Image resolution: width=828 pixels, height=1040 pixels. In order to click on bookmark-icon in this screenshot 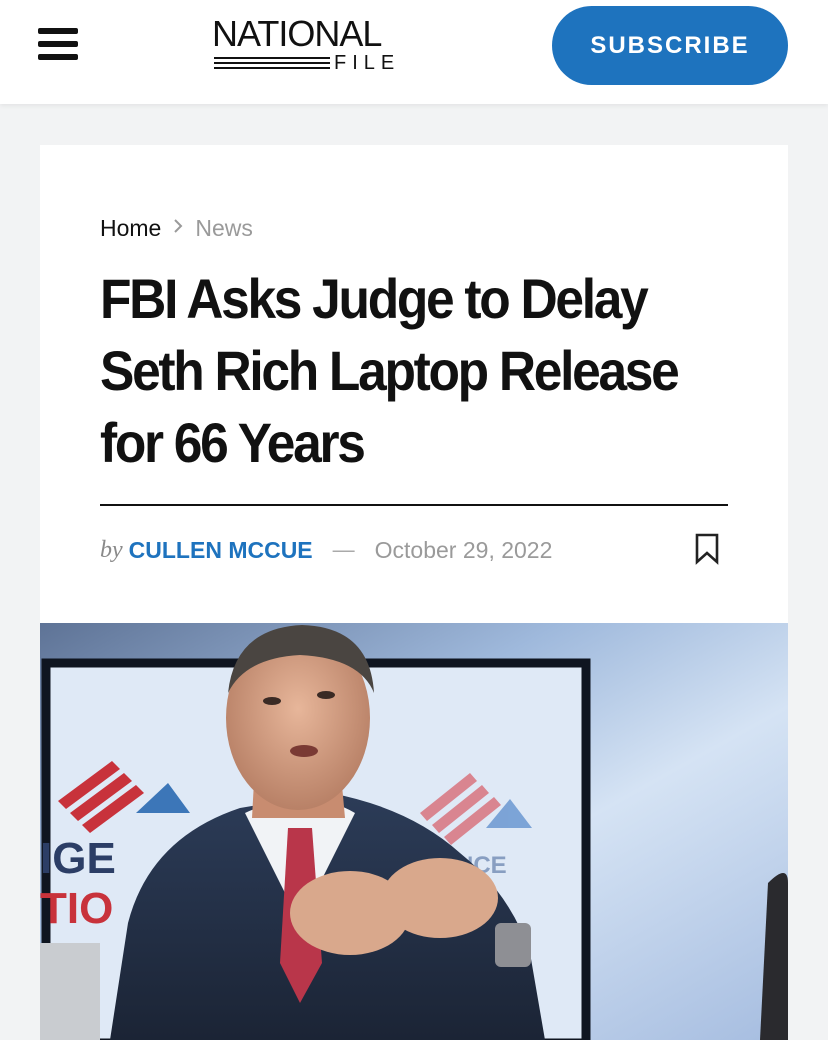, I will do `click(707, 549)`.